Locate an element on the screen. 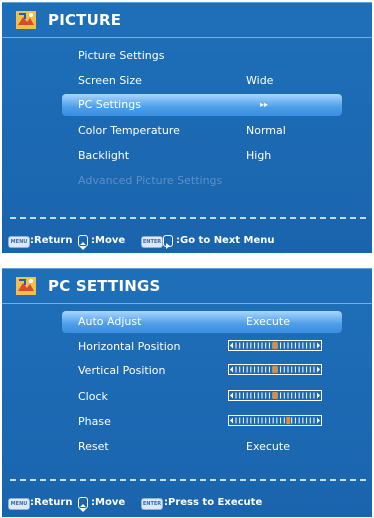  menu-item-pc-settings: PC Settings ▸▸ is located at coordinates (202, 105).